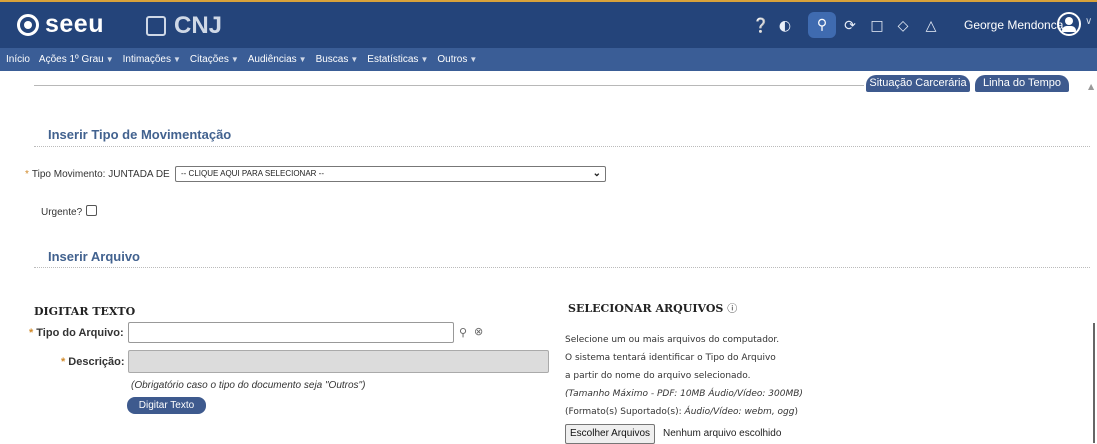  Describe the element at coordinates (85, 311) in the screenshot. I see `digitar-texto-heading: DIGITAR TEXTO` at that location.